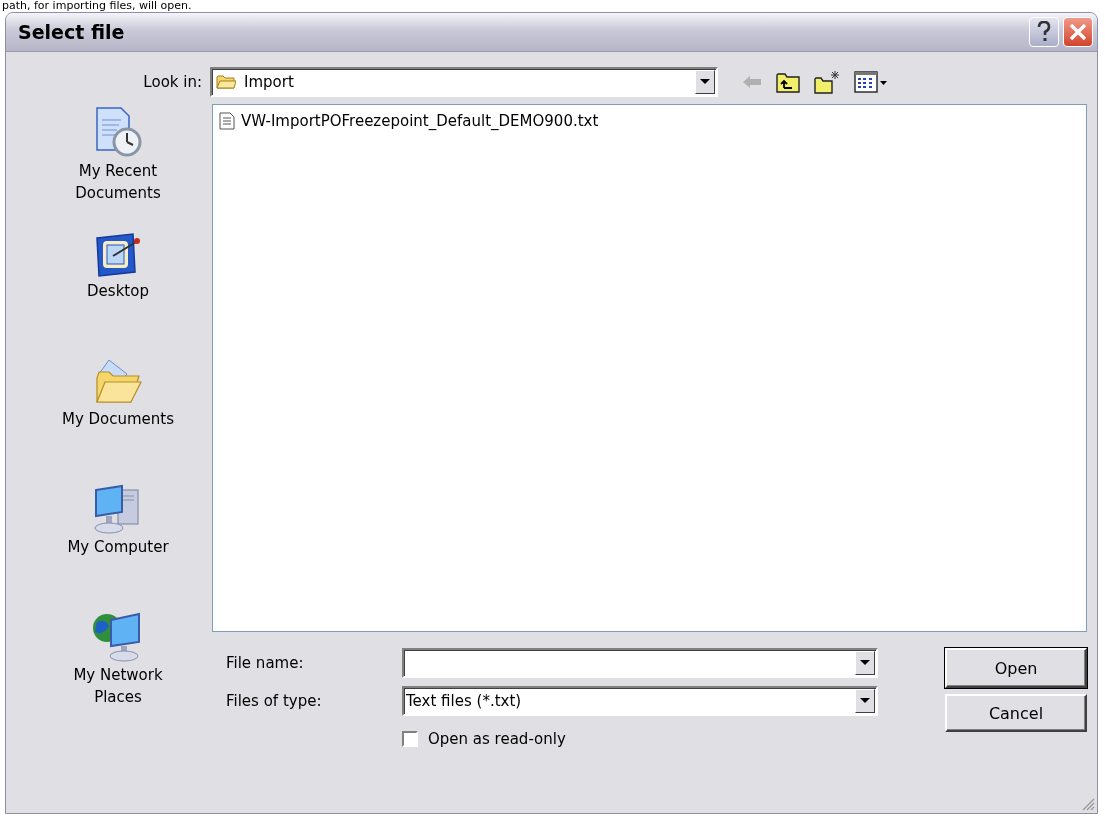 The height and width of the screenshot is (816, 1105). What do you see at coordinates (71, 32) in the screenshot?
I see `window-title: Select file` at bounding box center [71, 32].